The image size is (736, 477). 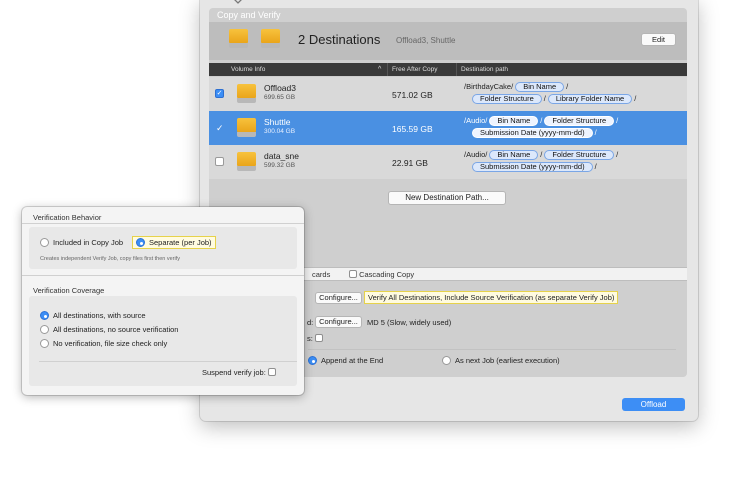 I want to click on append-end-label: Append at the End, so click(x=352, y=360).